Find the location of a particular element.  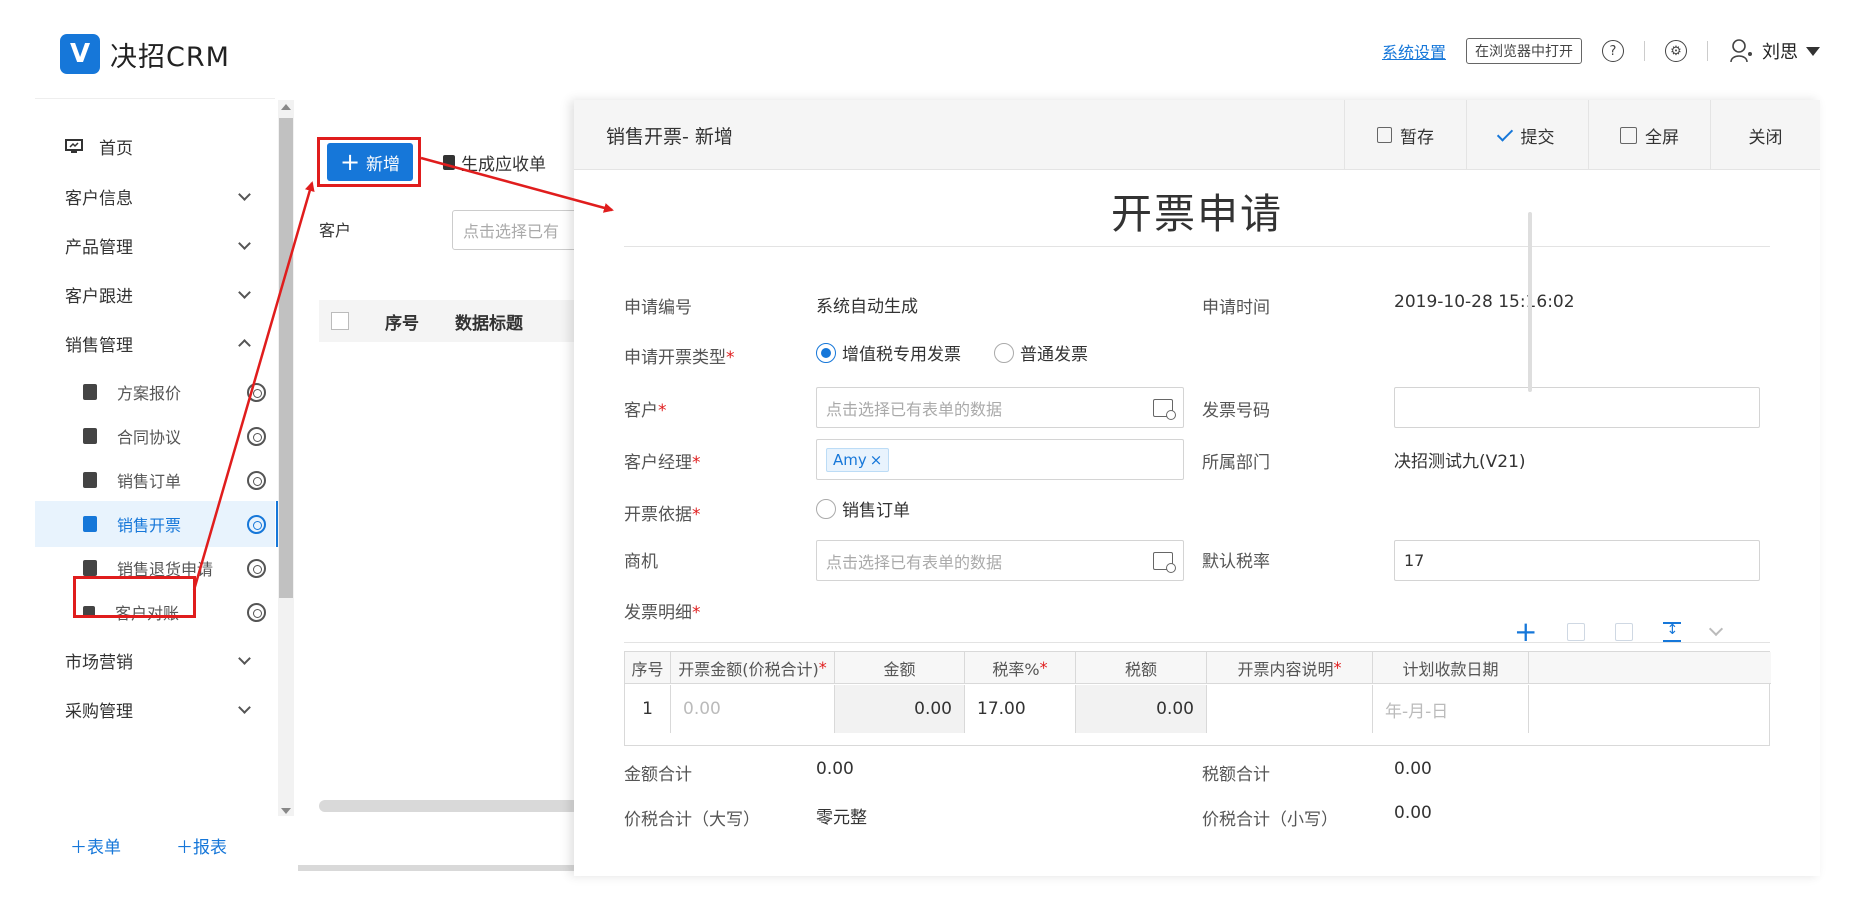

return-icon is located at coordinates (90, 568).